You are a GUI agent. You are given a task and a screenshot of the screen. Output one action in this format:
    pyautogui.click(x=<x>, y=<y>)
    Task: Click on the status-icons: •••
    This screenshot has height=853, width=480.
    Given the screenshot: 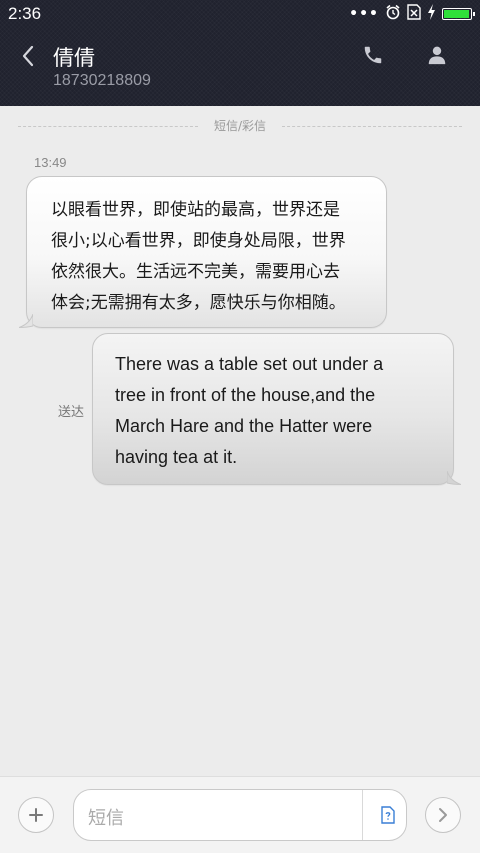 What is the action you would take?
    pyautogui.click(x=412, y=14)
    